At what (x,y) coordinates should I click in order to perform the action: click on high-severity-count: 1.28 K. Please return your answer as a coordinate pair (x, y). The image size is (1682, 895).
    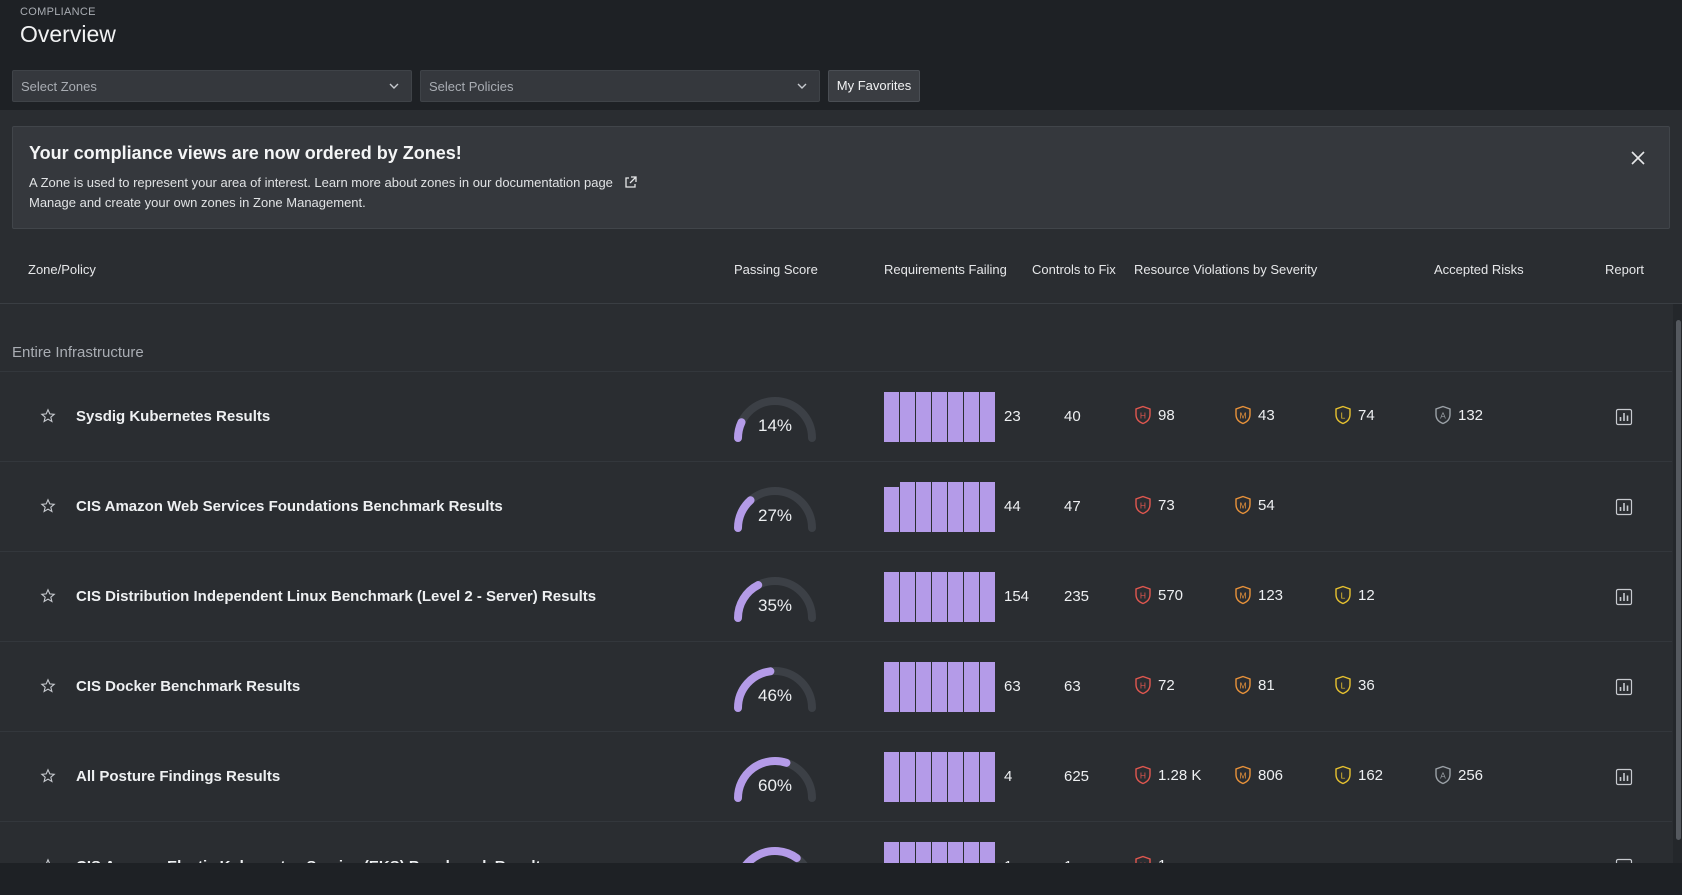
    Looking at the image, I should click on (1180, 775).